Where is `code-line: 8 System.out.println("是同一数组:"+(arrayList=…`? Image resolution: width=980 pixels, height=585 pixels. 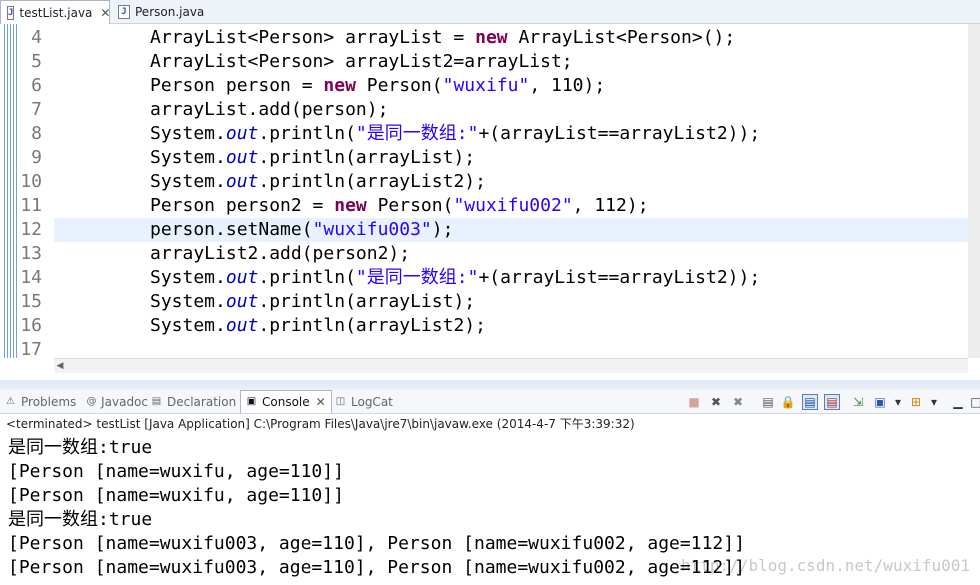
code-line: 8 System.out.println("是同一数组:"+(arrayList=… is located at coordinates (484, 134).